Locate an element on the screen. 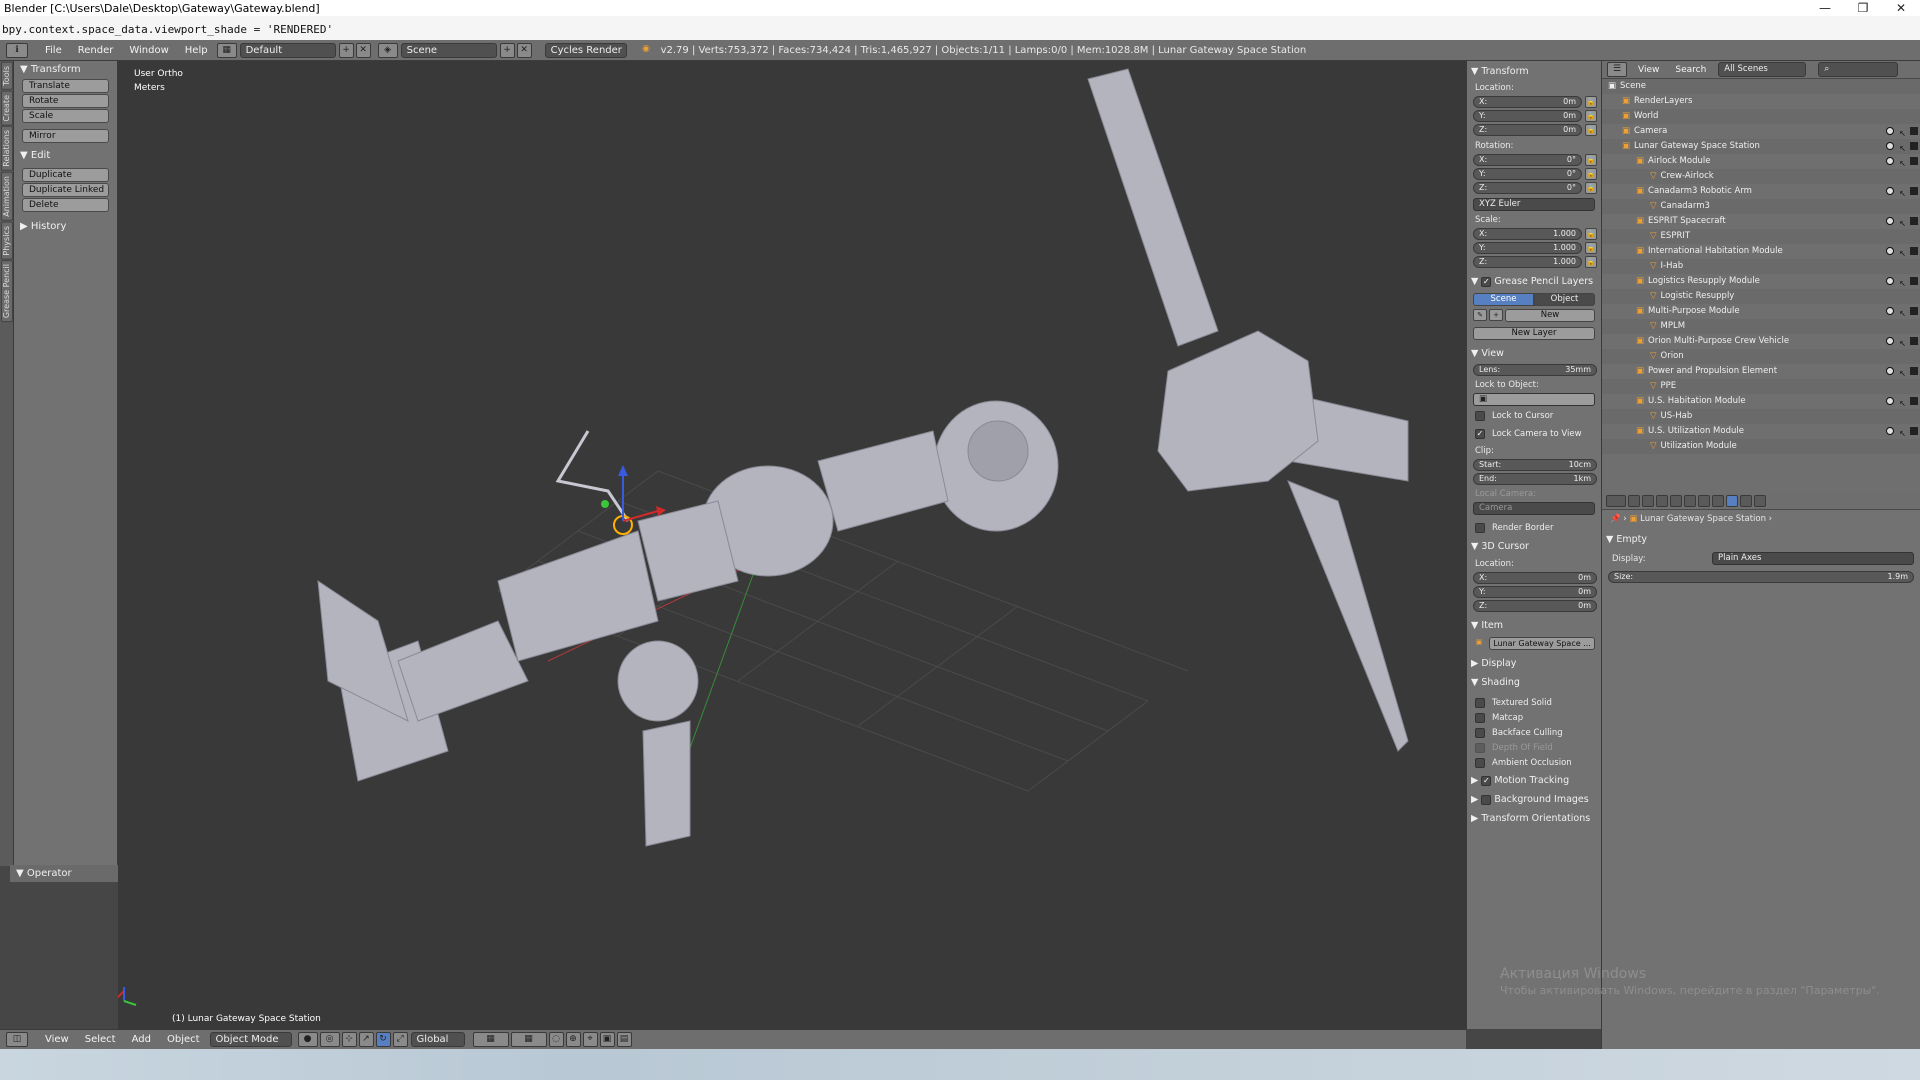  outliner-row: ▣ Canadarm3 Robotic Arm ↖ is located at coordinates (1761, 191).